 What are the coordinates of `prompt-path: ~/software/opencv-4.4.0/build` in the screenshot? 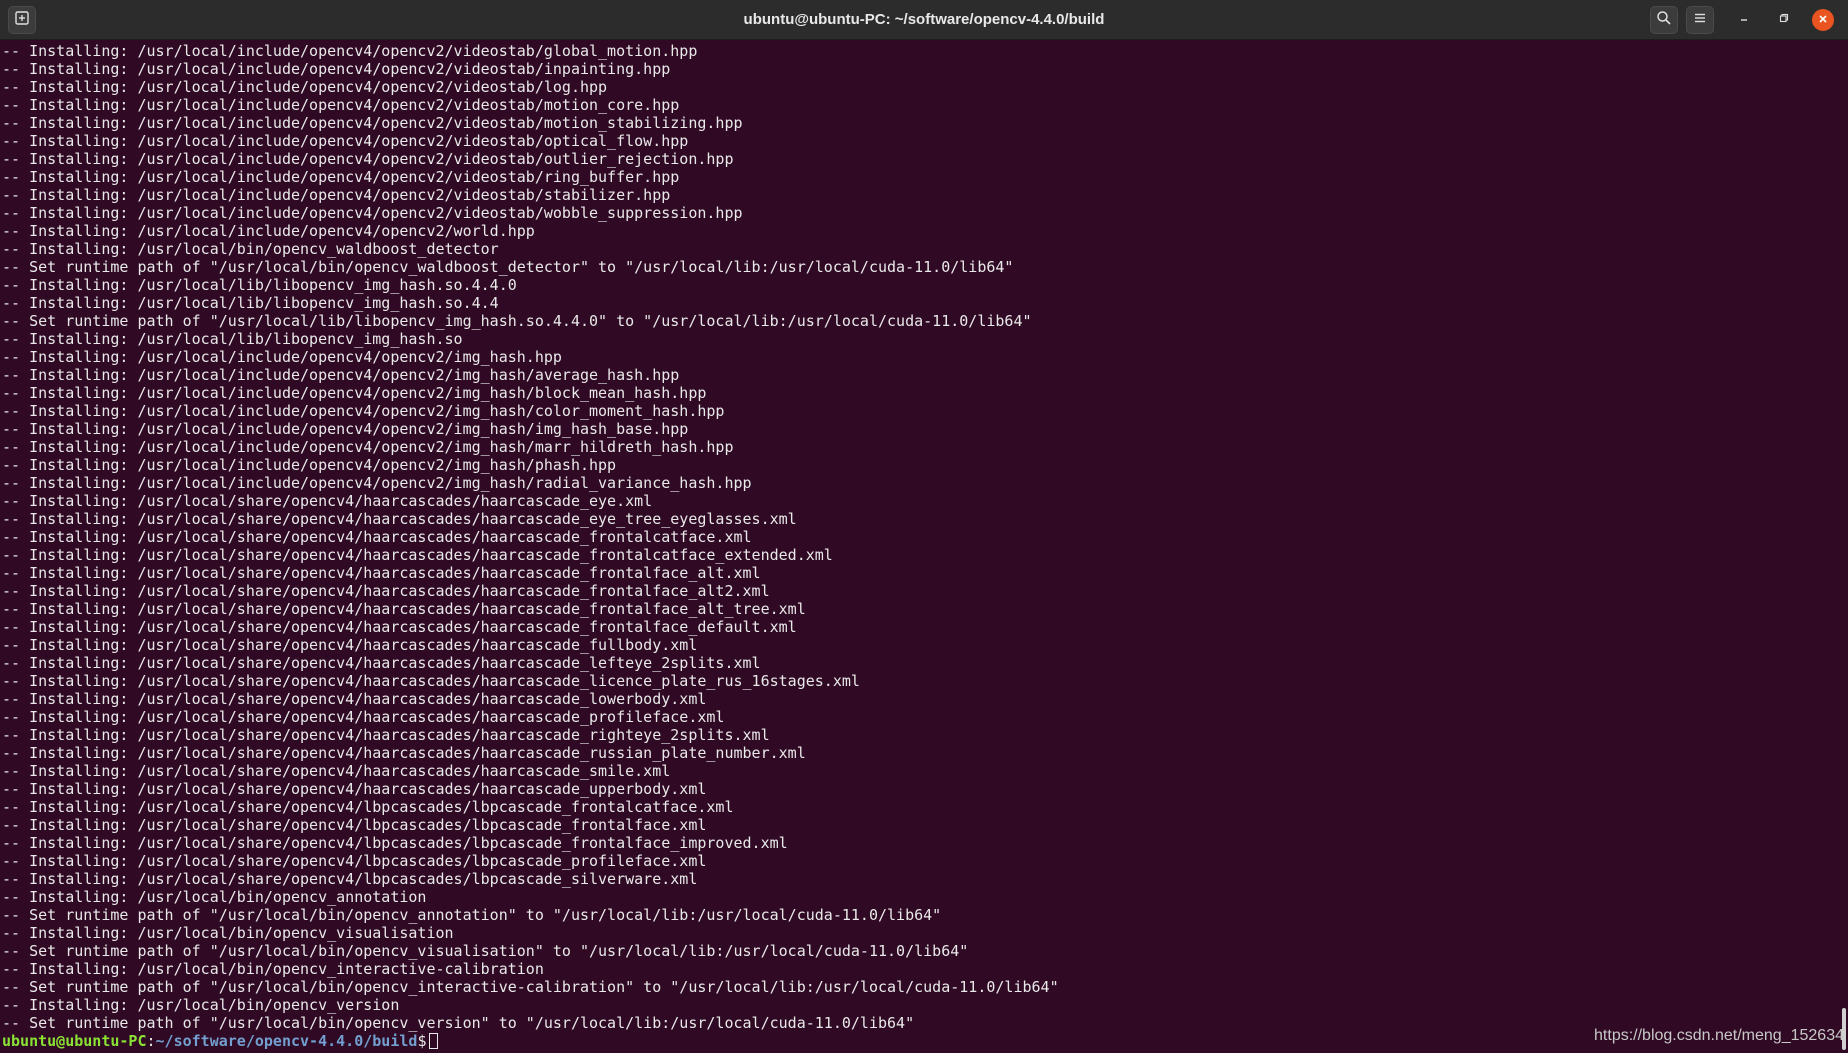 It's located at (286, 1041).